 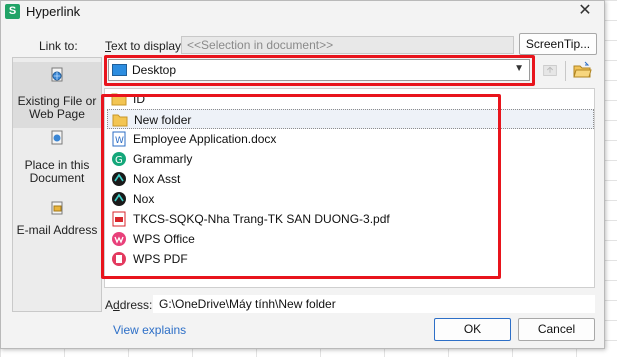 I want to click on location-value: Desktop, so click(x=154, y=70).